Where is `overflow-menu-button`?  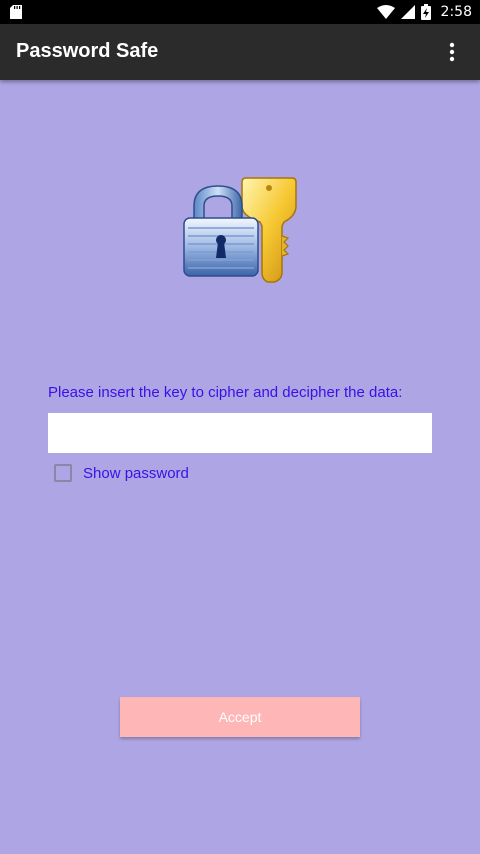
overflow-menu-button is located at coordinates (452, 52).